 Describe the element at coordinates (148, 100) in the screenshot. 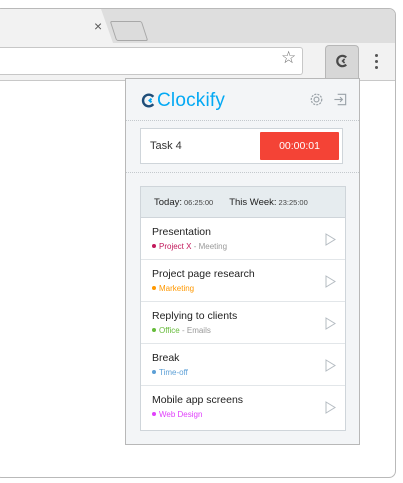

I see `clockify-logo-icon` at that location.